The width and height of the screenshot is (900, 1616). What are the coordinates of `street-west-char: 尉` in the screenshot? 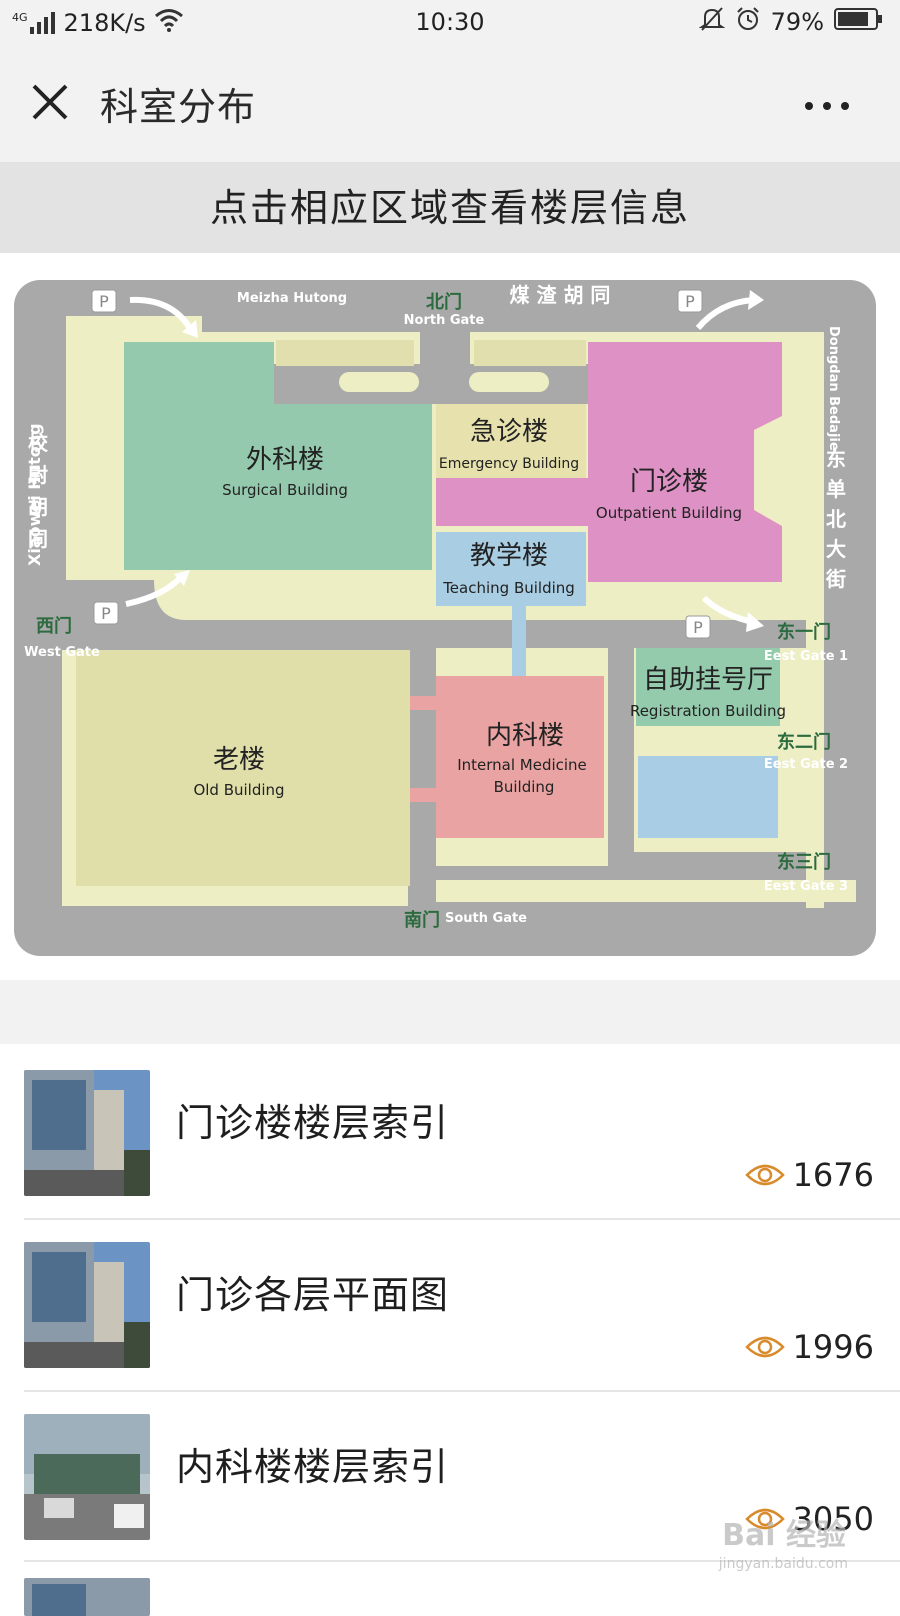 It's located at (38, 475).